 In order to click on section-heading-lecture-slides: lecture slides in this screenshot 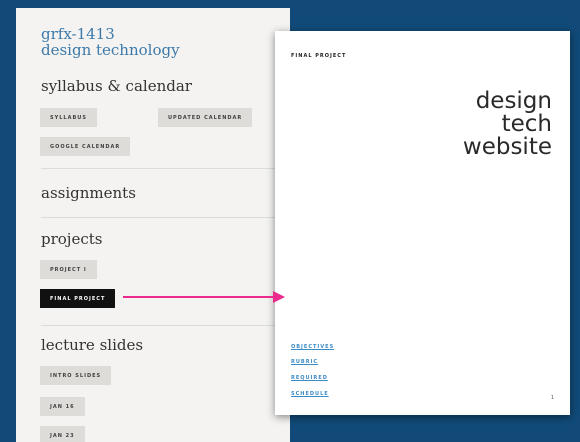, I will do `click(92, 345)`.